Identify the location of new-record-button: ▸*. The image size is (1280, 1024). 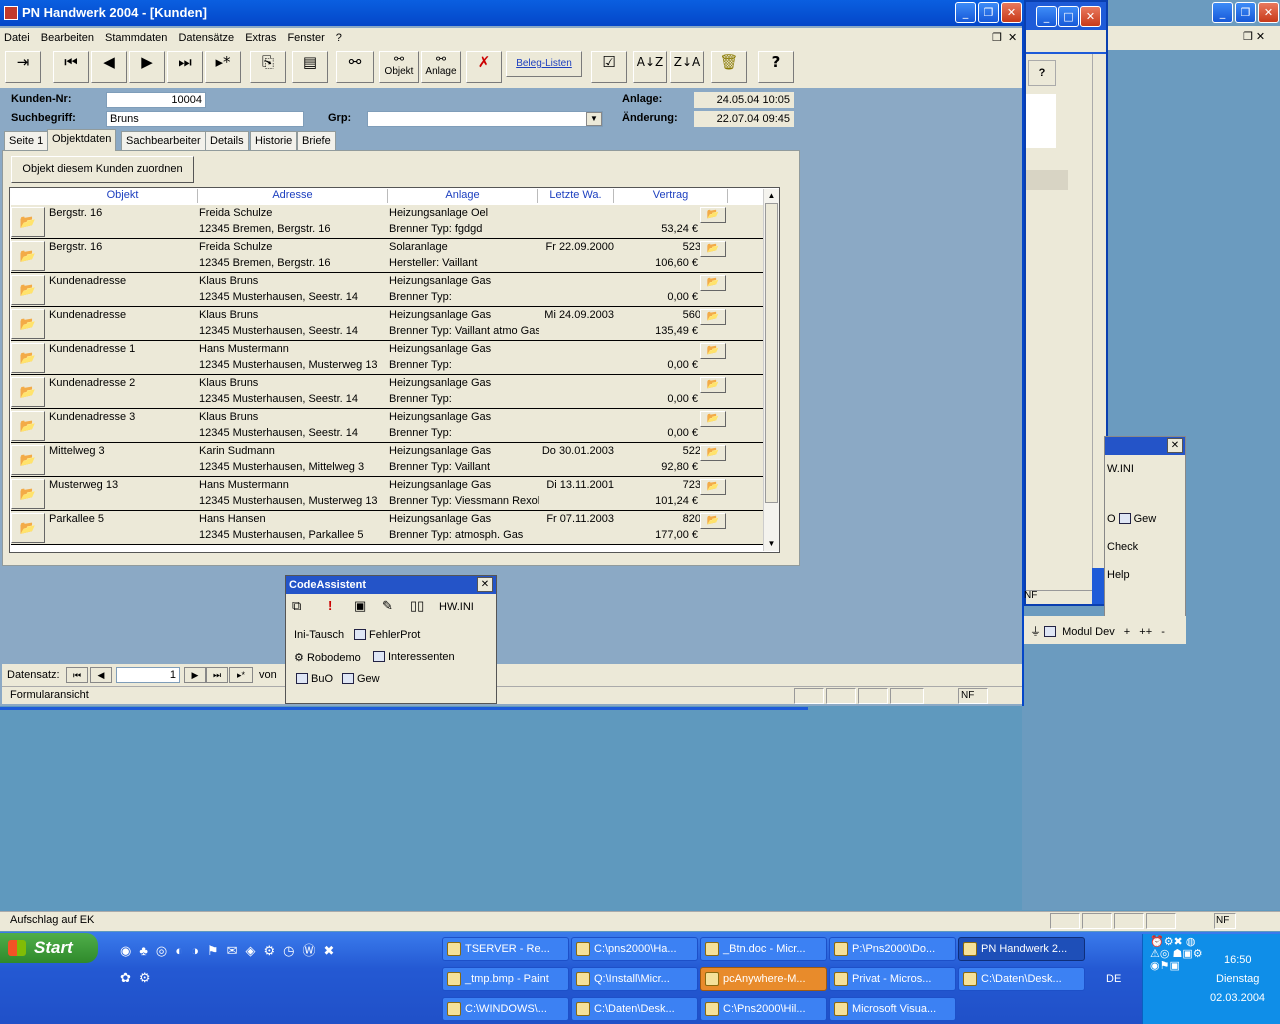
(223, 67).